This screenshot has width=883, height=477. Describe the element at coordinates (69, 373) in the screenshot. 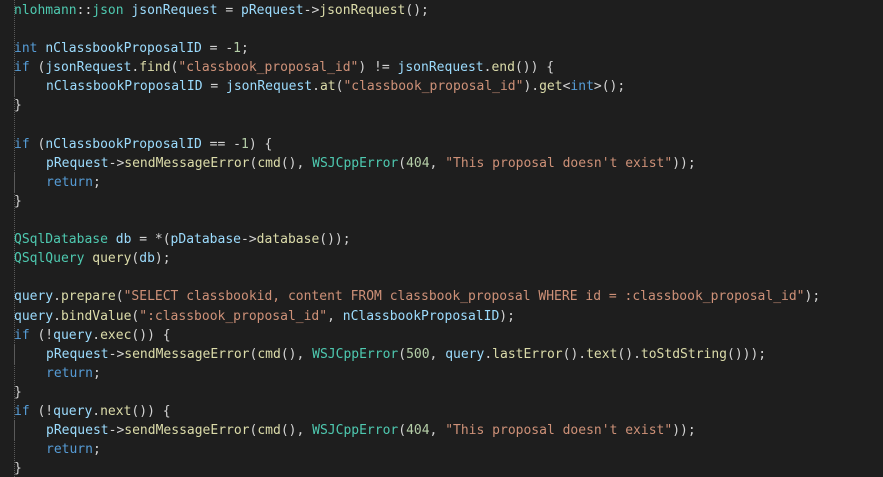

I see `keyword-token: return` at that location.